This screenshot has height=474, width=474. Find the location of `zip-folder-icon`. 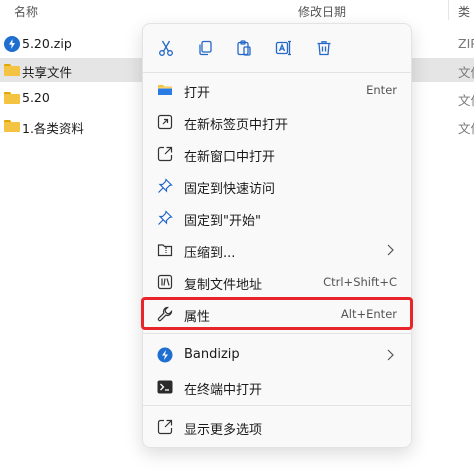

zip-folder-icon is located at coordinates (165, 250).